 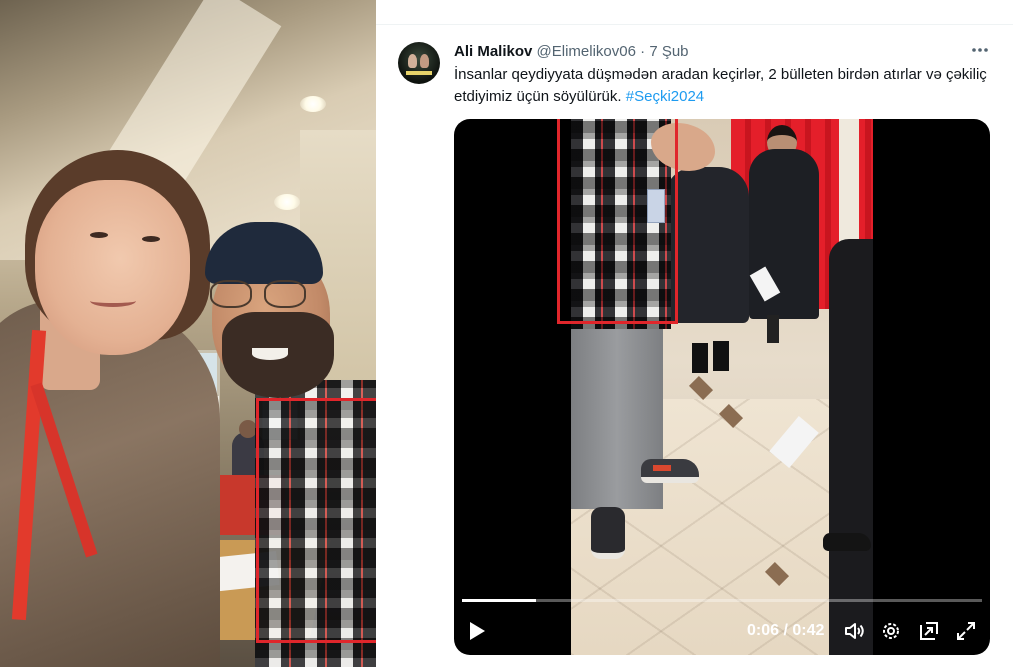 I want to click on volume-icon, so click(x=854, y=631).